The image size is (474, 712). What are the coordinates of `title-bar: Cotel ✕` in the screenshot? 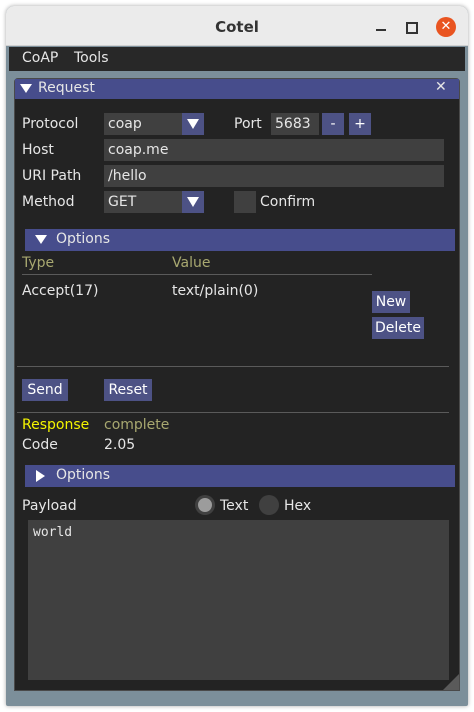 It's located at (237, 26).